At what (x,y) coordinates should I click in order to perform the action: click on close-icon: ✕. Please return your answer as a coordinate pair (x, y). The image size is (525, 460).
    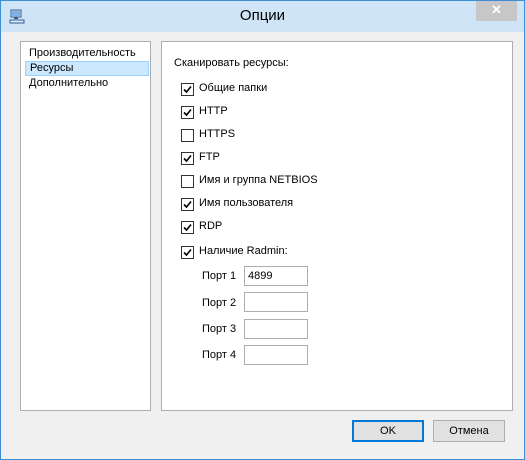
    Looking at the image, I should click on (496, 9).